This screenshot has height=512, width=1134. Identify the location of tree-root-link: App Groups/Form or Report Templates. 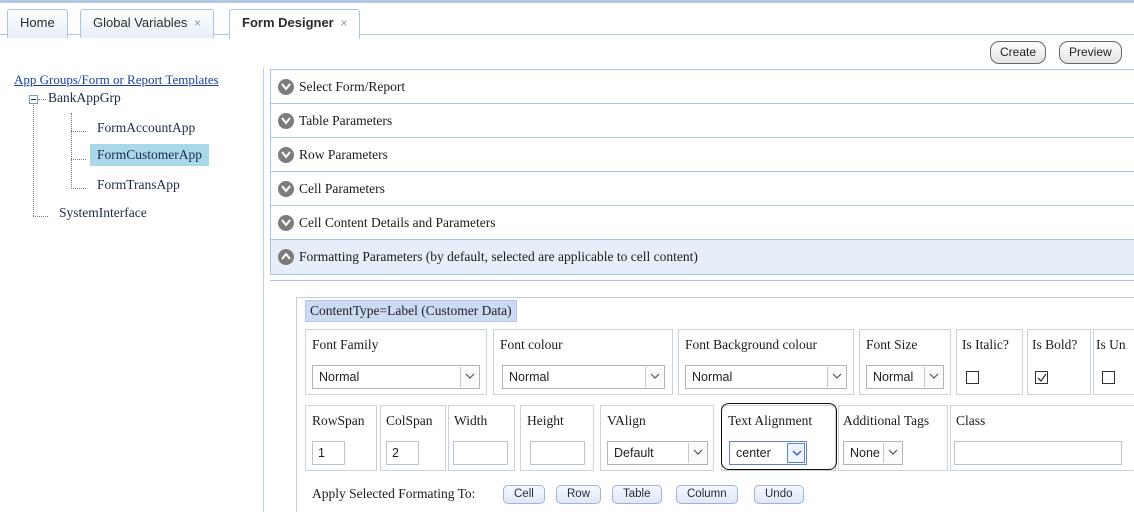
(116, 80).